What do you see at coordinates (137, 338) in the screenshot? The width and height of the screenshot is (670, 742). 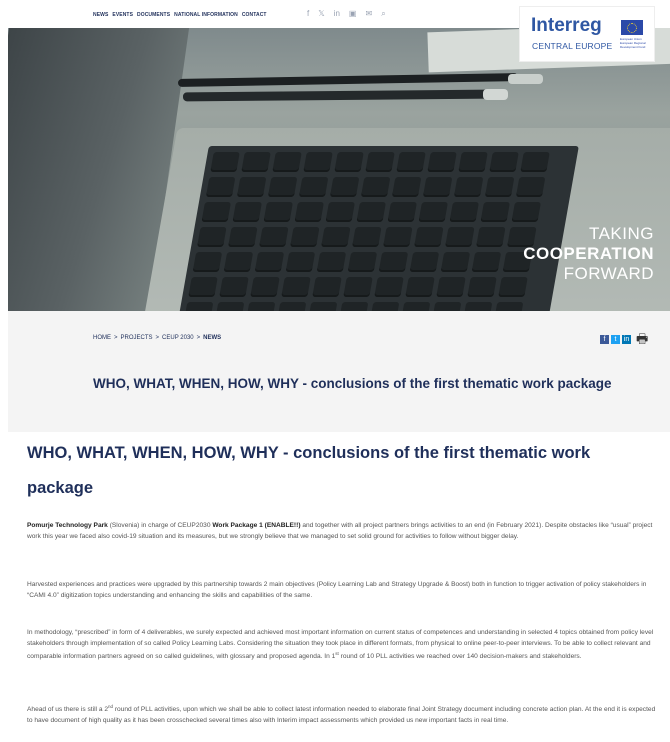 I see `breadcrumb-projects: PROJECTS` at bounding box center [137, 338].